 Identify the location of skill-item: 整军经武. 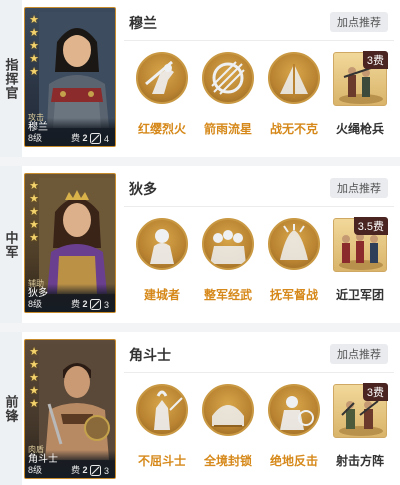
(228, 263).